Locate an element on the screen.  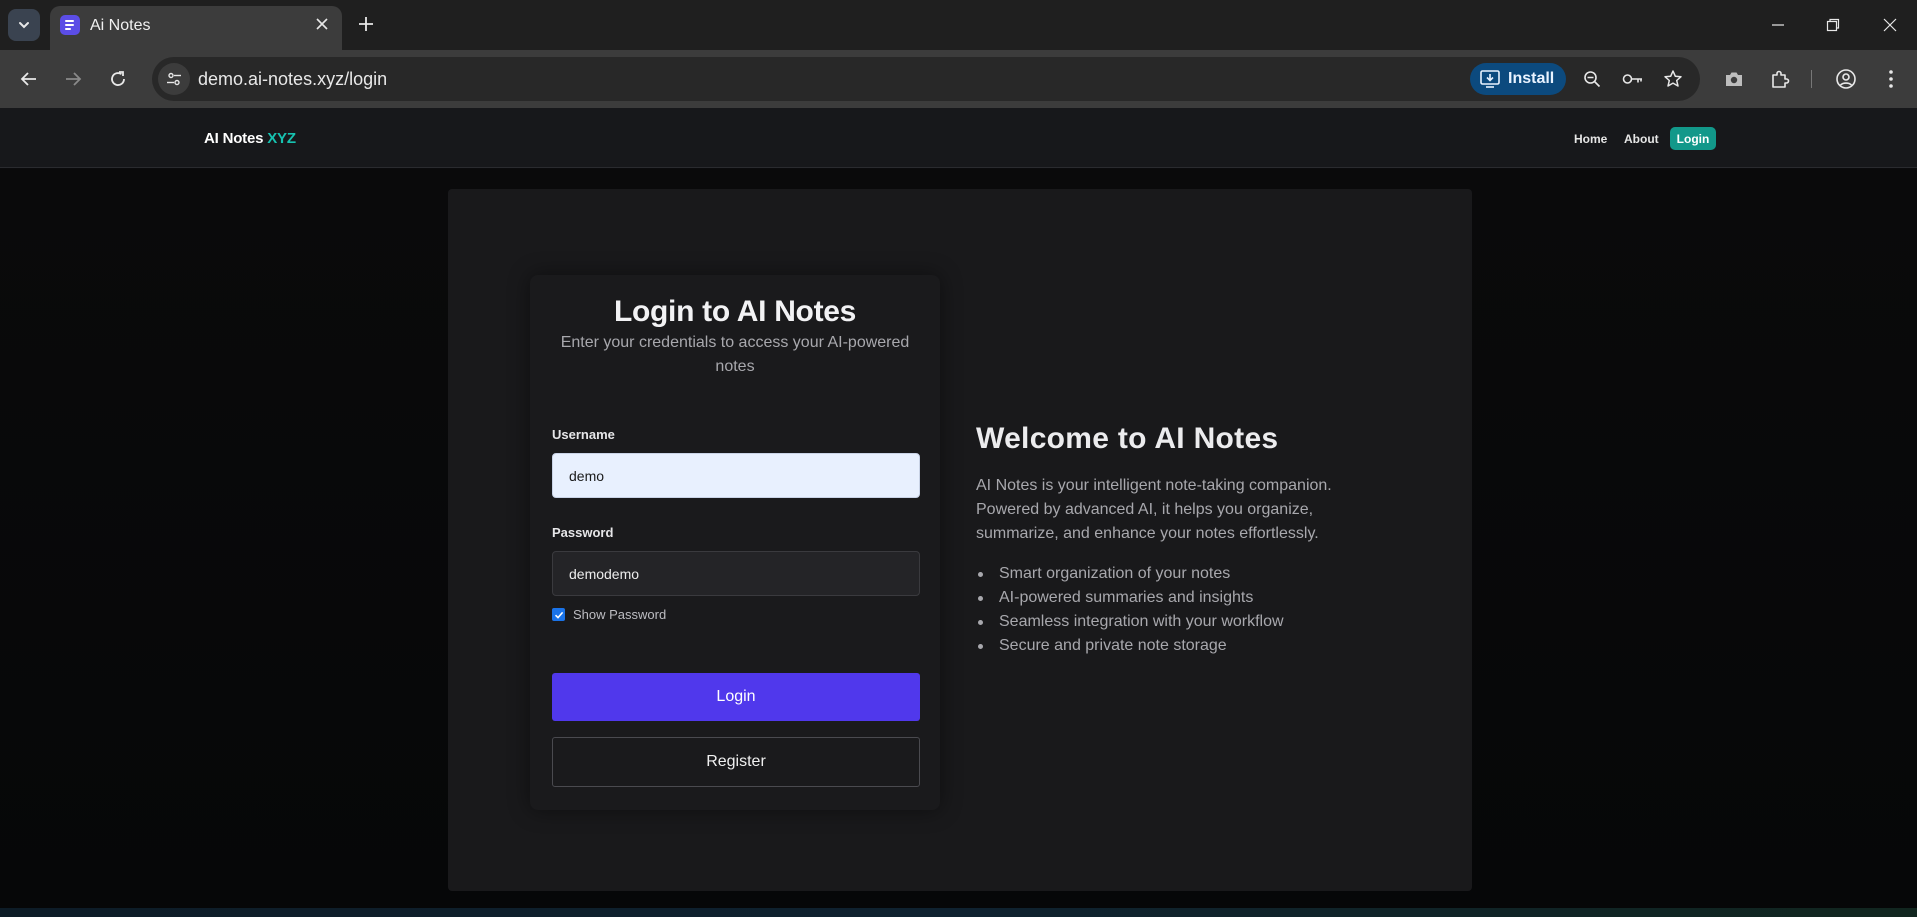
show-password-toggle: Show Password is located at coordinates (609, 614).